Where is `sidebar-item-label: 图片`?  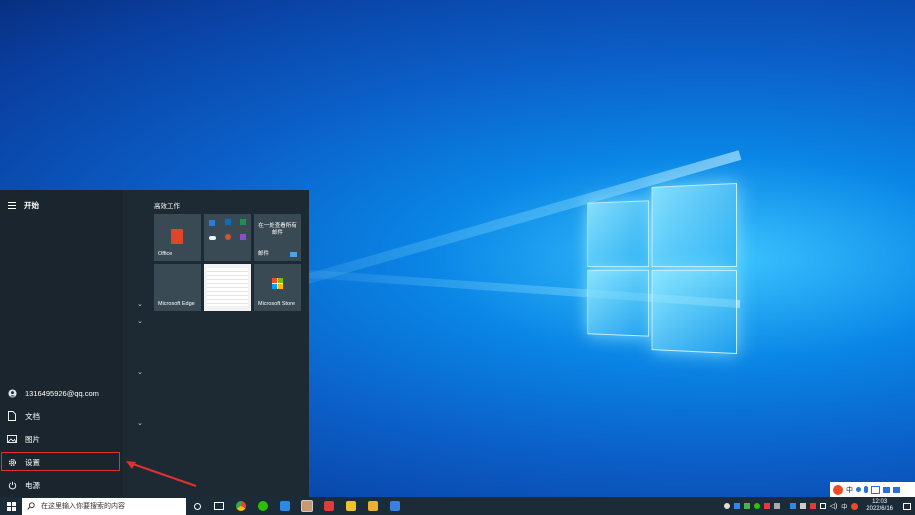
sidebar-item-label: 图片 is located at coordinates (32, 439).